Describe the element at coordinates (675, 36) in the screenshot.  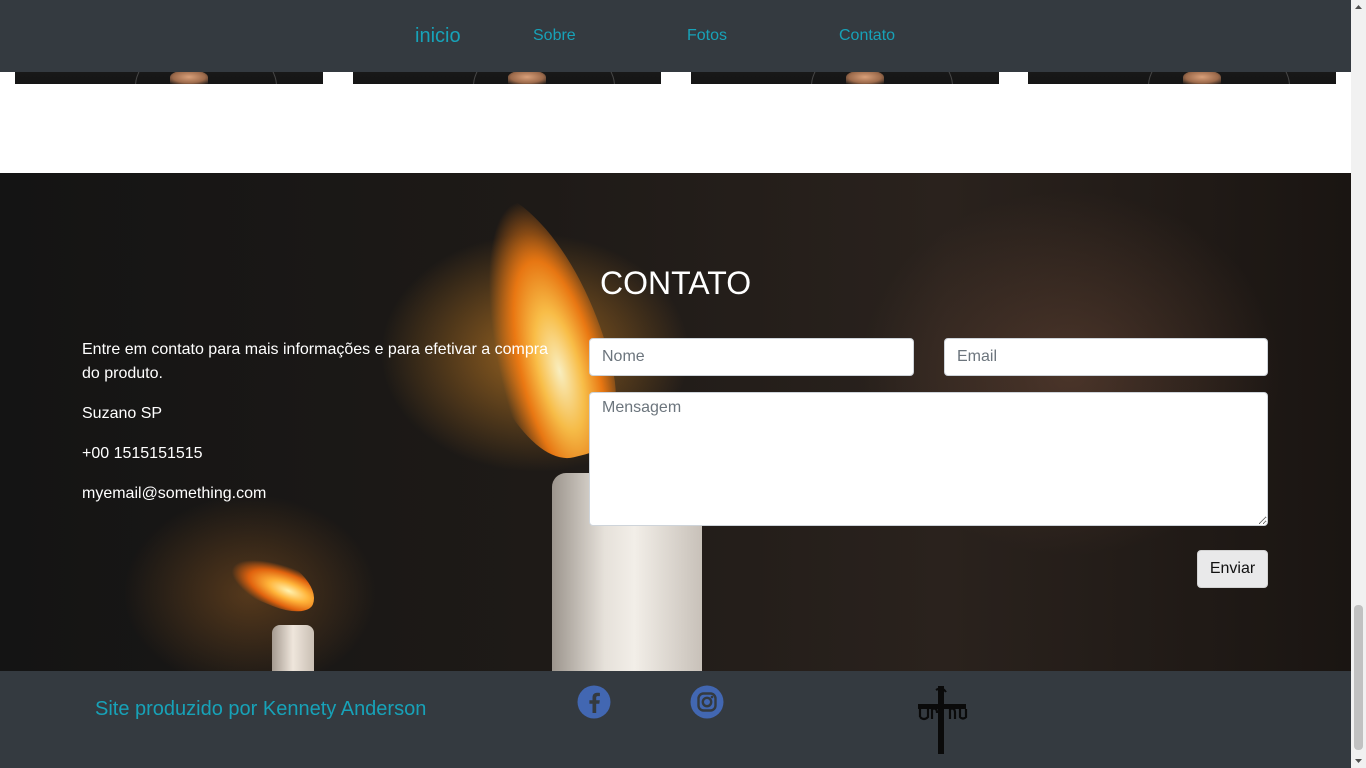
I see `navbar: inicio Sobre Fotos Contato` at that location.